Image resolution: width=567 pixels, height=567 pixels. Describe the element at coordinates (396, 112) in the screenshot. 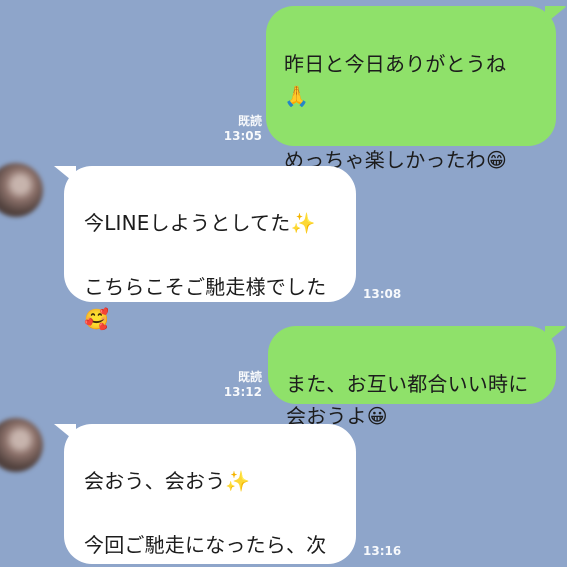

I see `message-text: 昨日と今日ありがとうね 🙏 めっちゃ楽しかったわ😁` at that location.